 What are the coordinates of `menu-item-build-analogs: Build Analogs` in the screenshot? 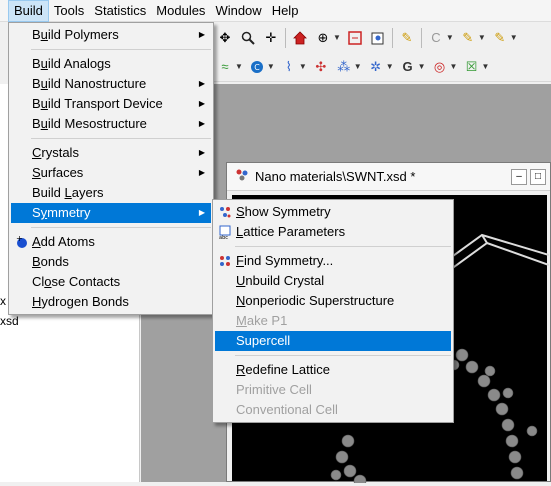 It's located at (111, 64).